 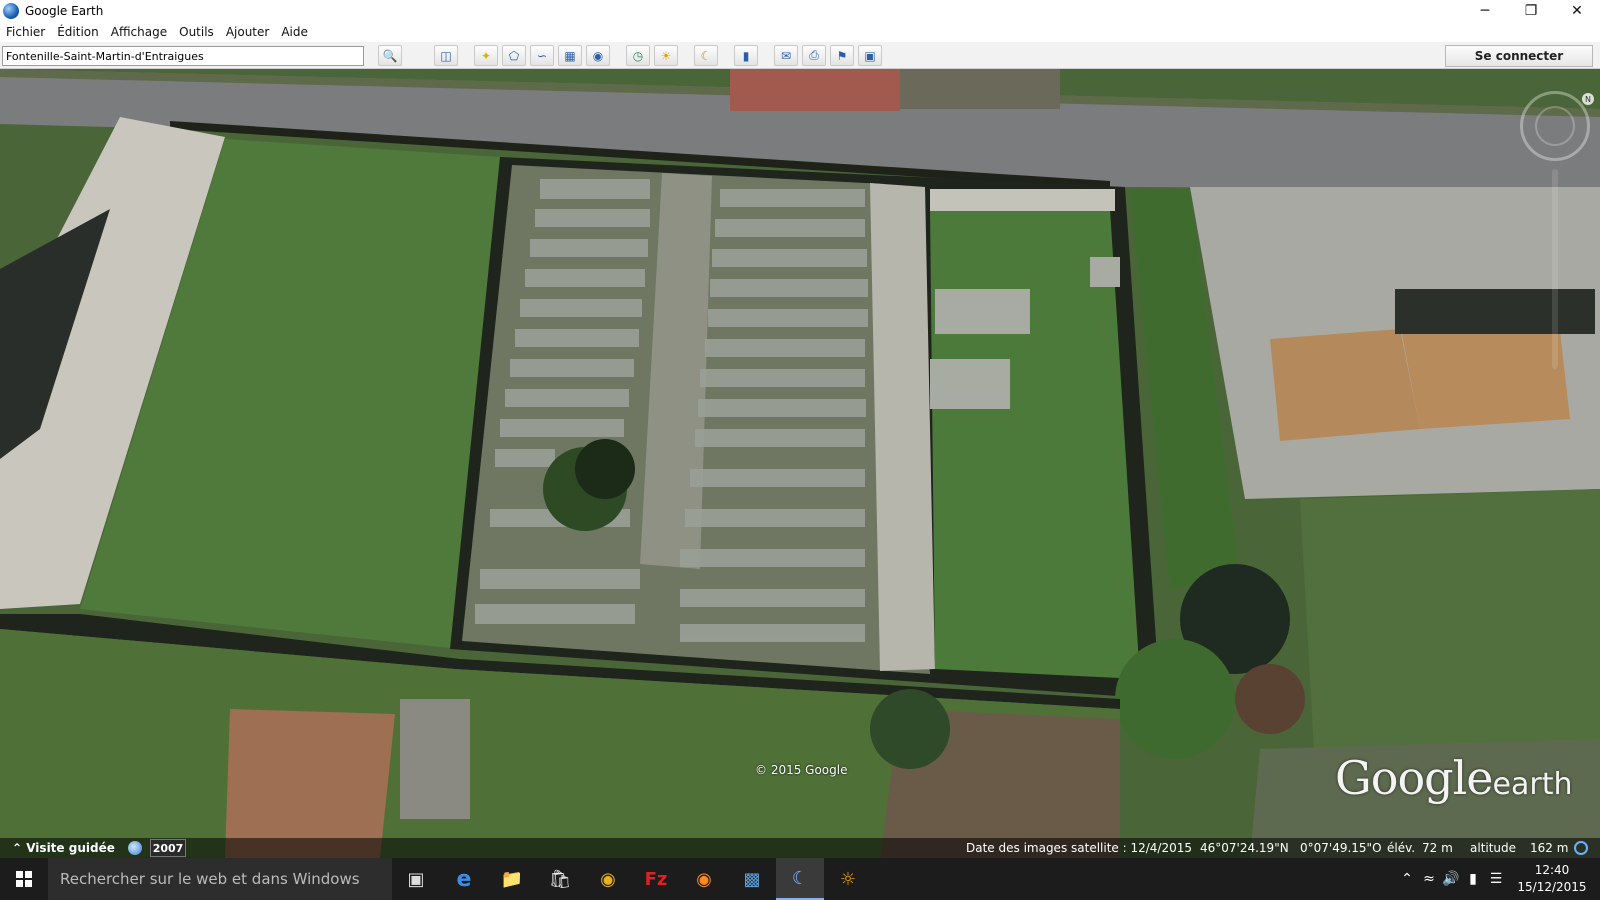 I want to click on battery-icon: ▮, so click(x=1473, y=879).